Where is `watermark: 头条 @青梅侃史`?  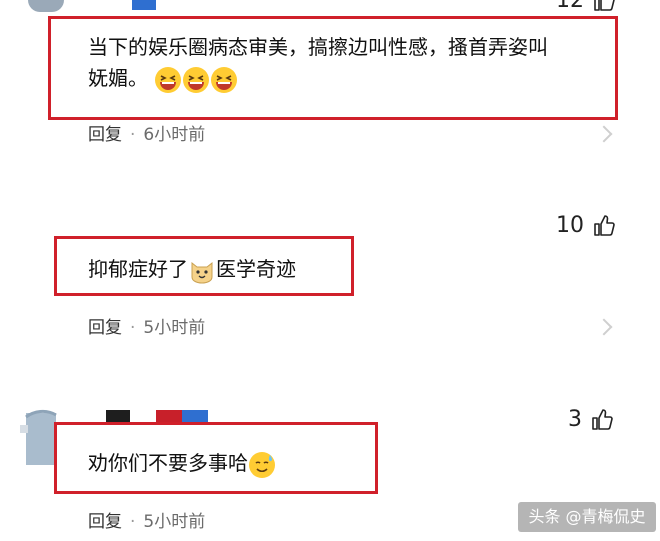
watermark: 头条 @青梅侃史 is located at coordinates (587, 517).